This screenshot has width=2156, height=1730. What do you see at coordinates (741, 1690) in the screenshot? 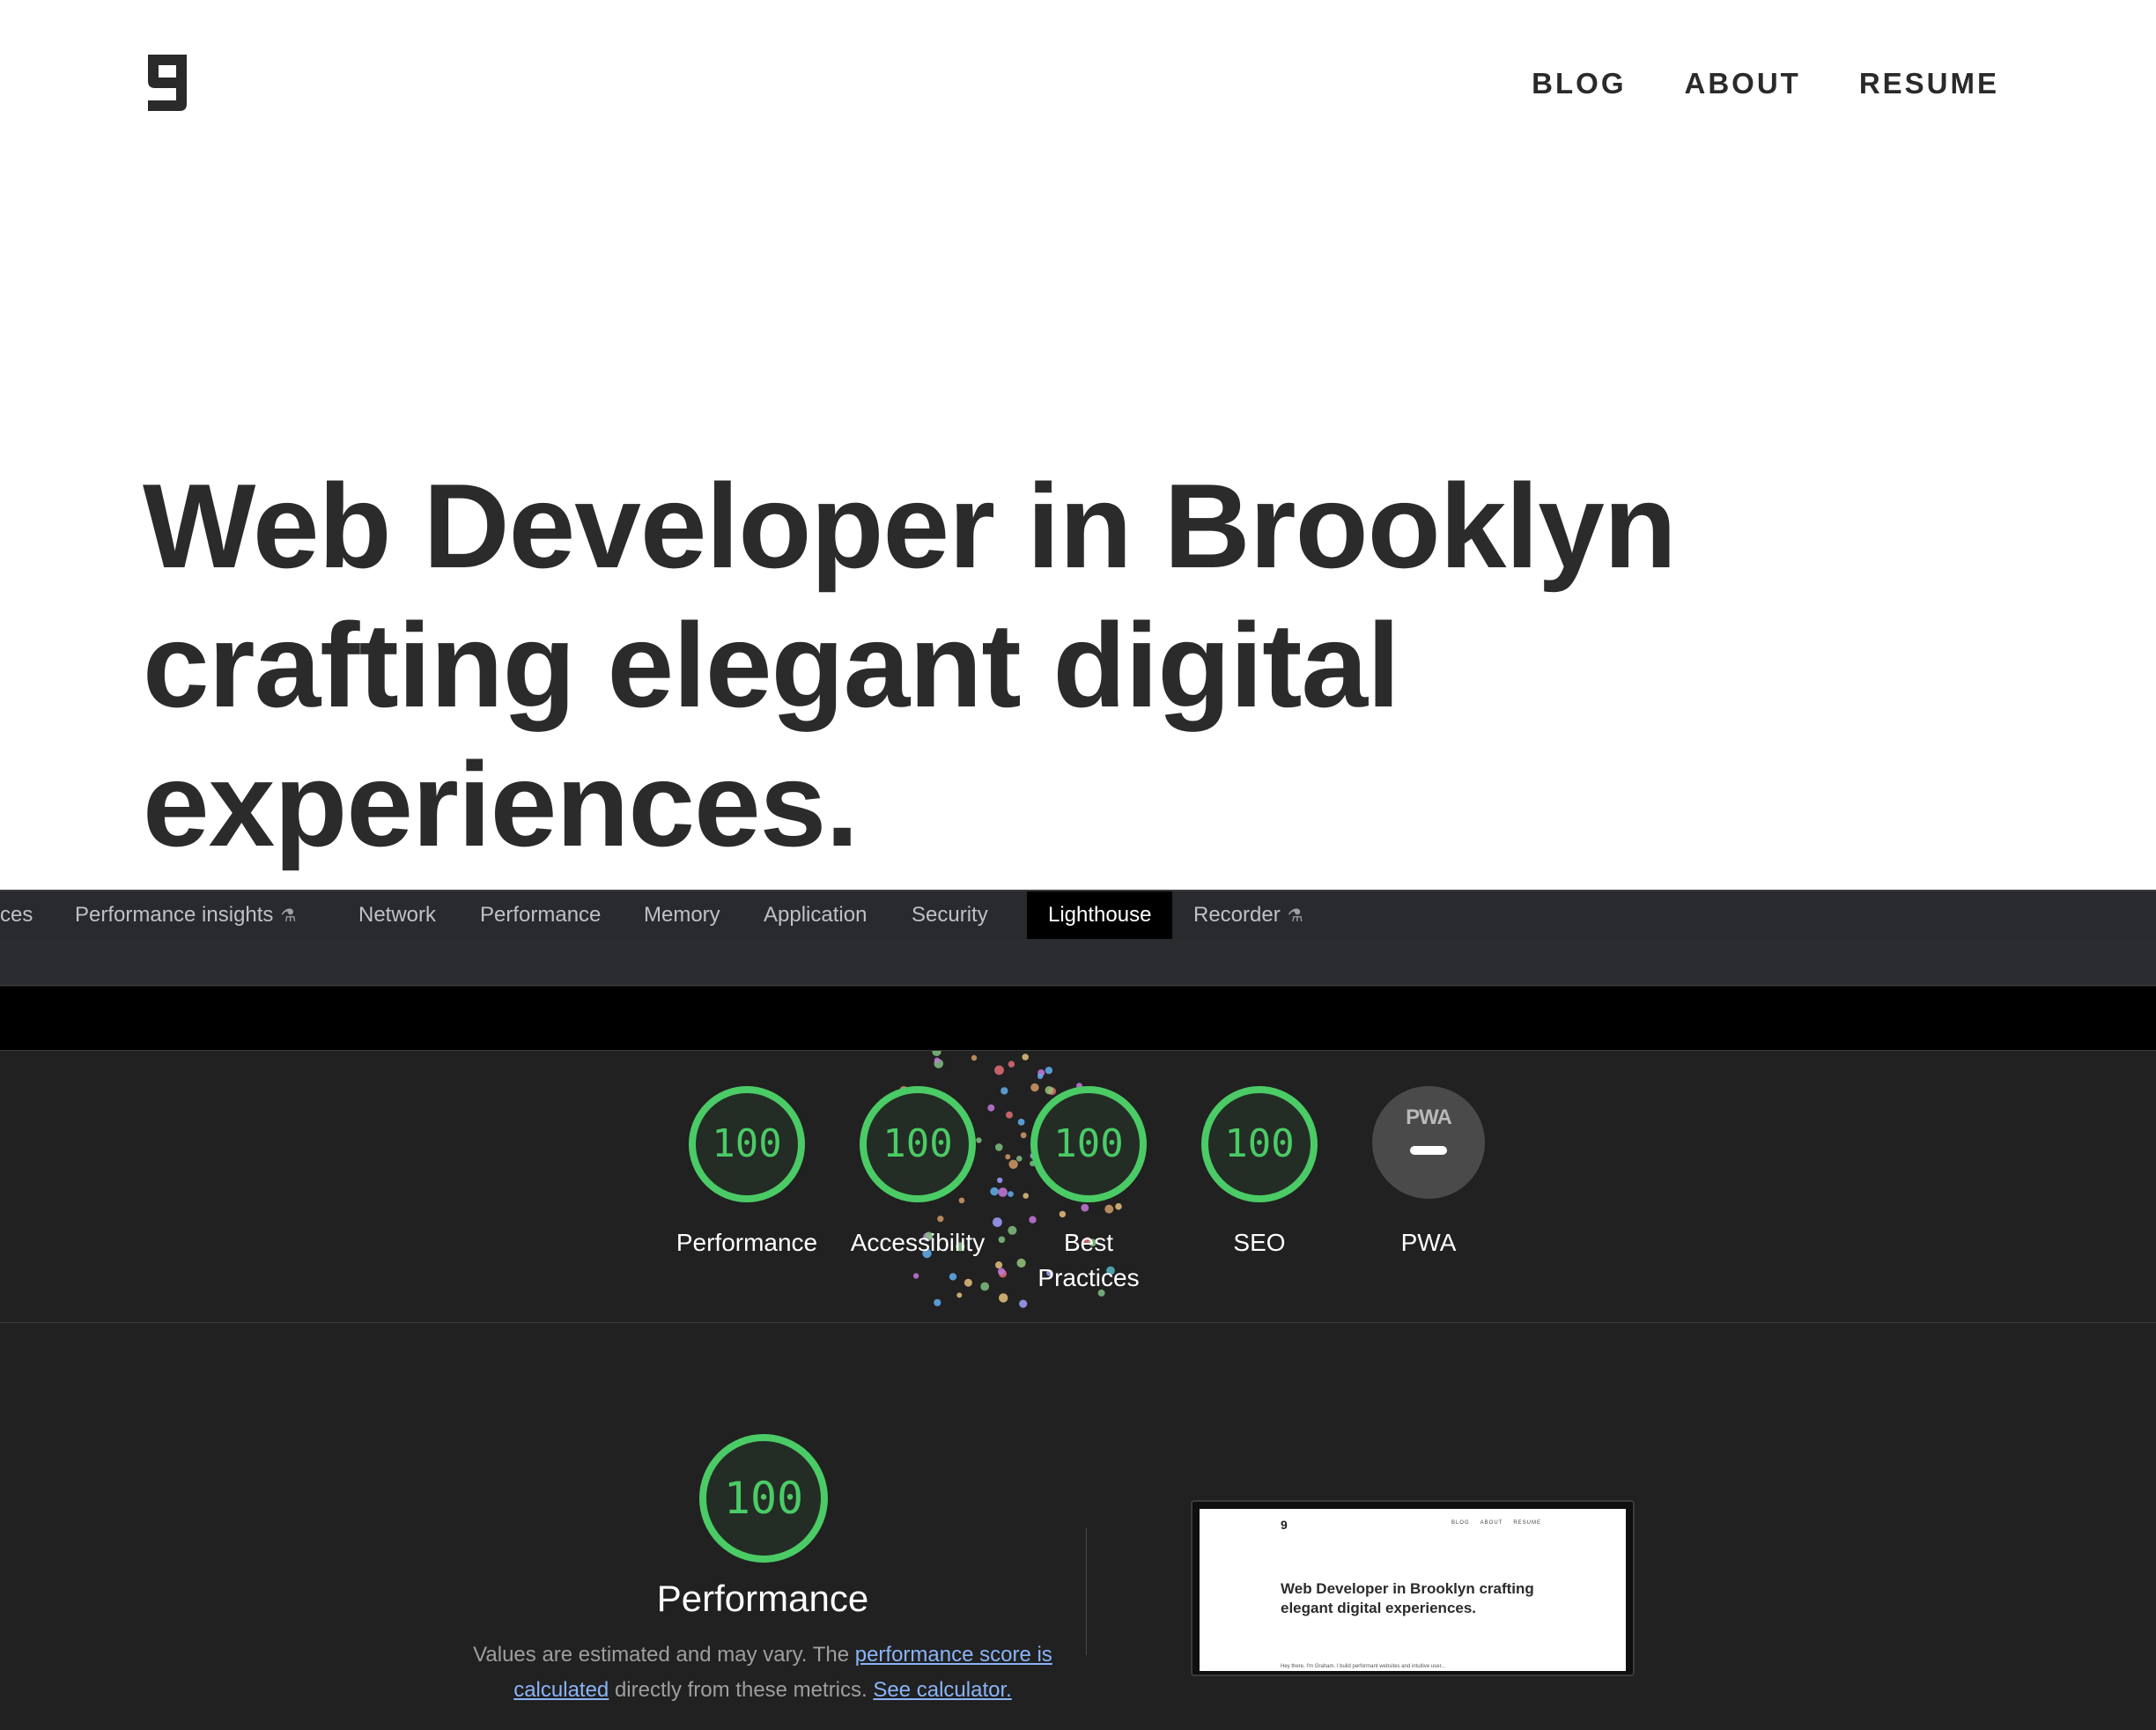
I see `desc-text: directly from these metrics.` at bounding box center [741, 1690].